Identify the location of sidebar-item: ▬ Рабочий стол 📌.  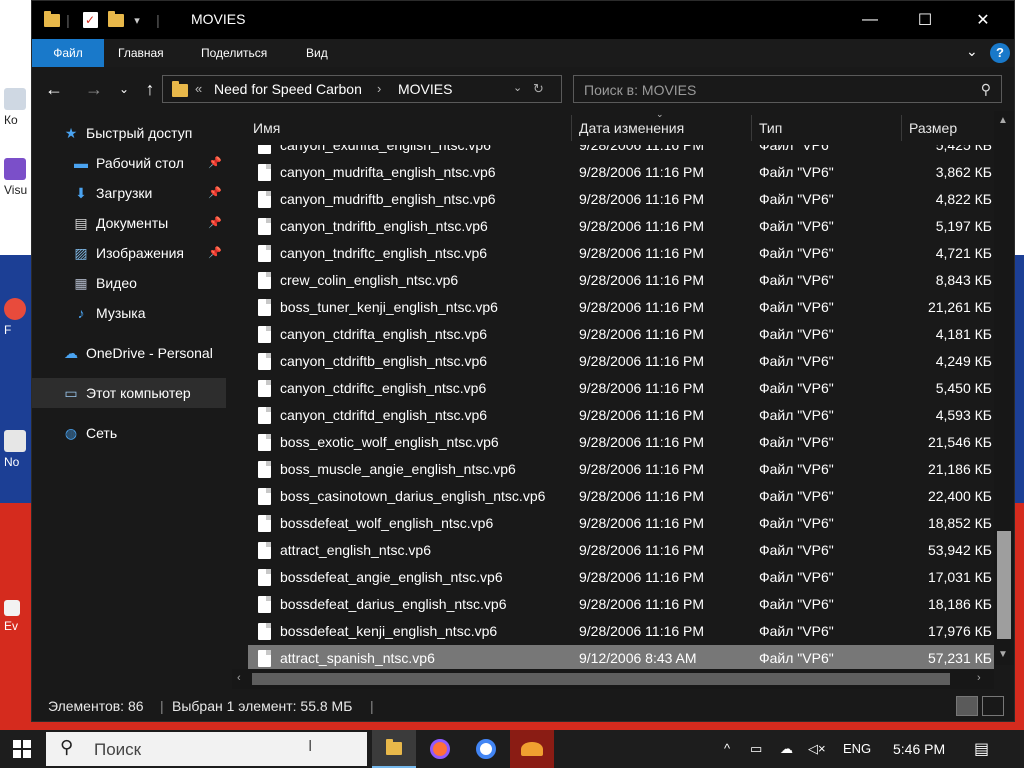
(129, 163).